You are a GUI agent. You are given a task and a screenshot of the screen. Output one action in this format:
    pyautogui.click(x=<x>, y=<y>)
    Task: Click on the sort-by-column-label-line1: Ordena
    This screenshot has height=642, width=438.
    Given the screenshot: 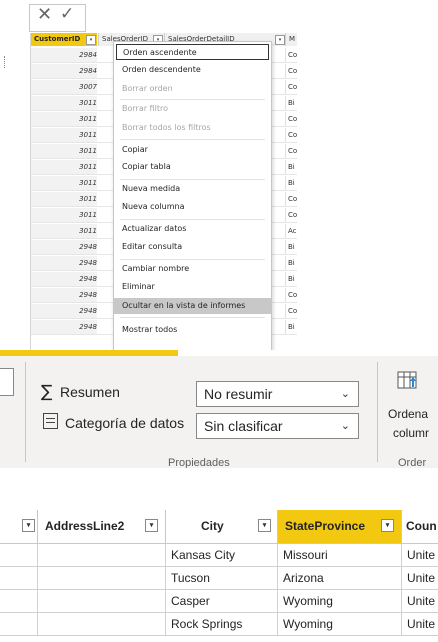 What is the action you would take?
    pyautogui.click(x=408, y=414)
    